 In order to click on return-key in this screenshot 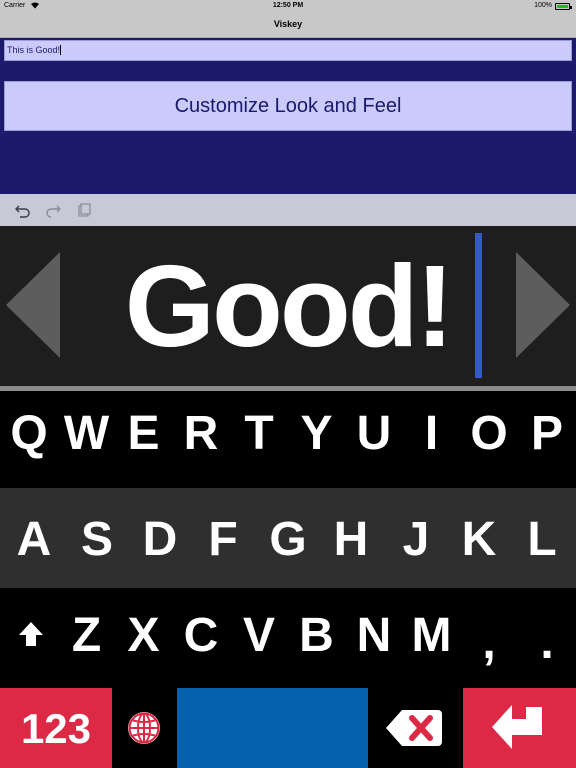, I will do `click(519, 728)`.